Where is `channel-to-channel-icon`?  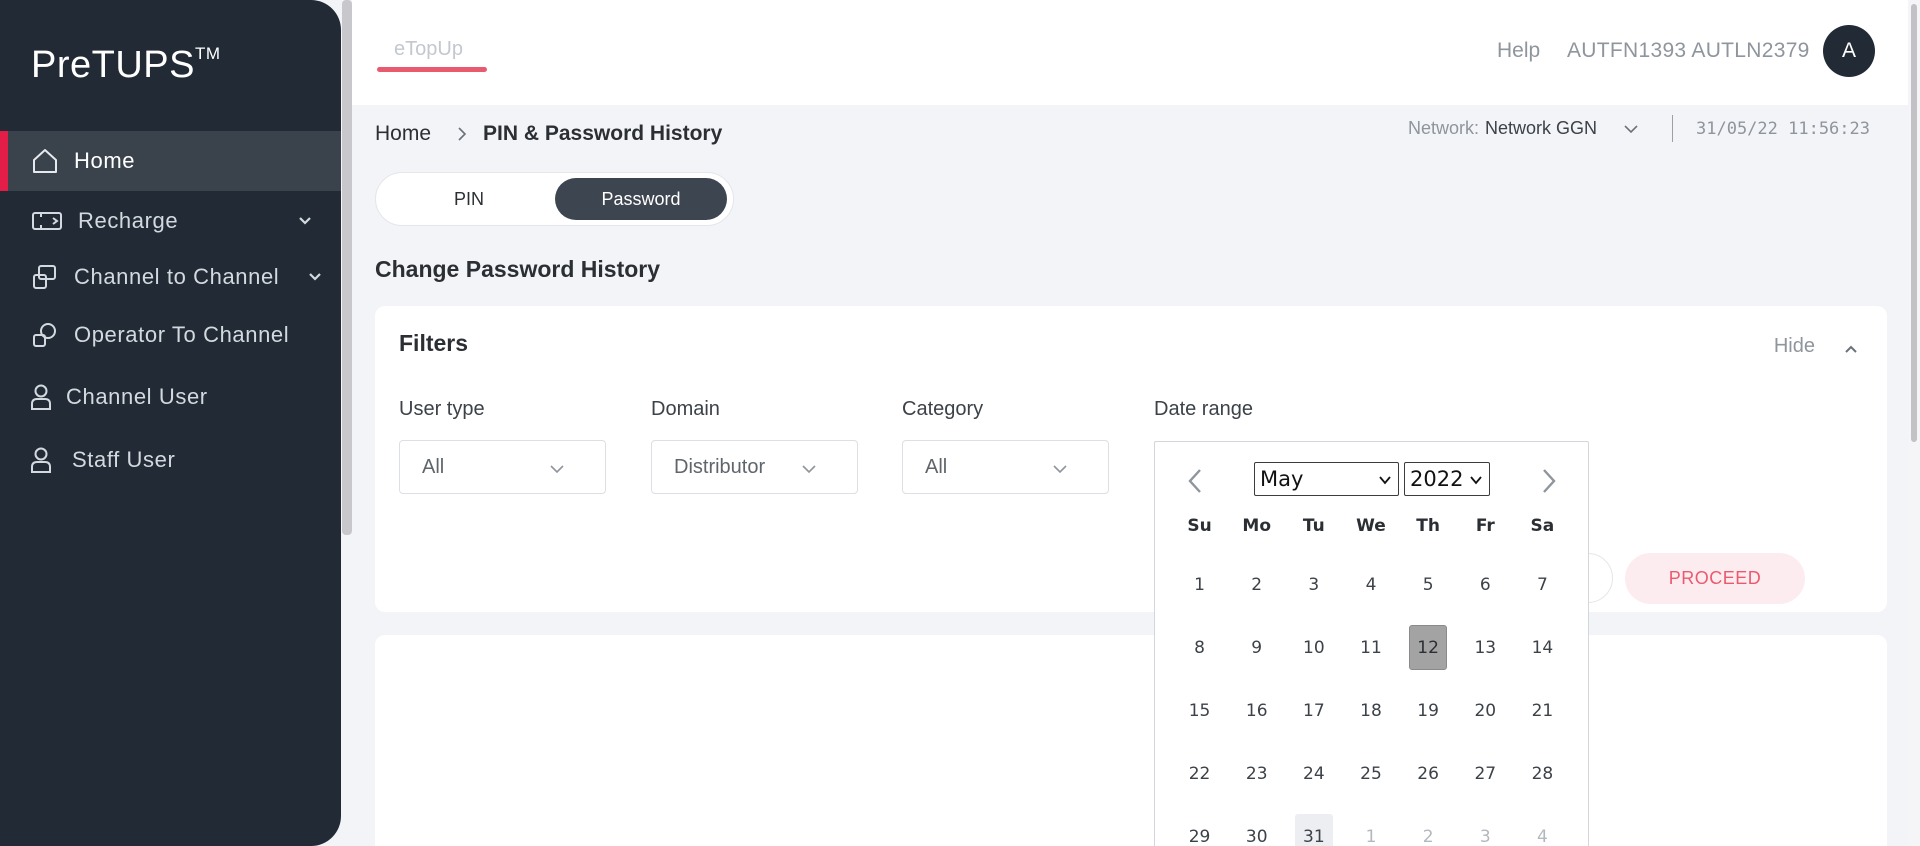
channel-to-channel-icon is located at coordinates (45, 277).